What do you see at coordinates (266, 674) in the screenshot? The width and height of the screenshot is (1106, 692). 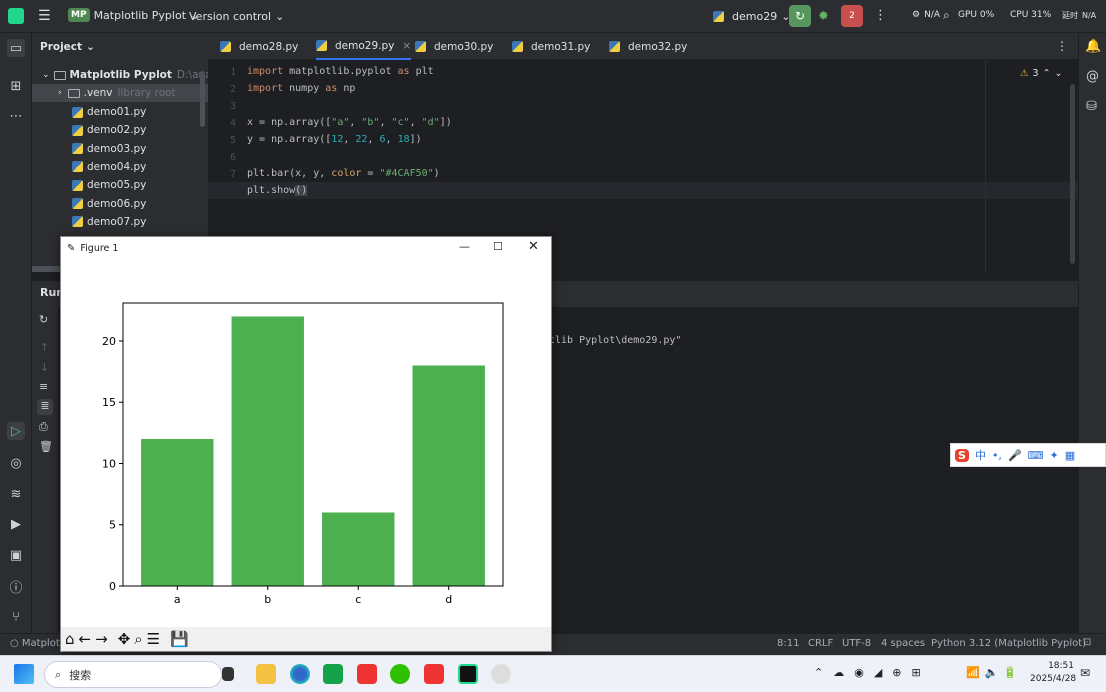 I see `file-explorer-icon` at bounding box center [266, 674].